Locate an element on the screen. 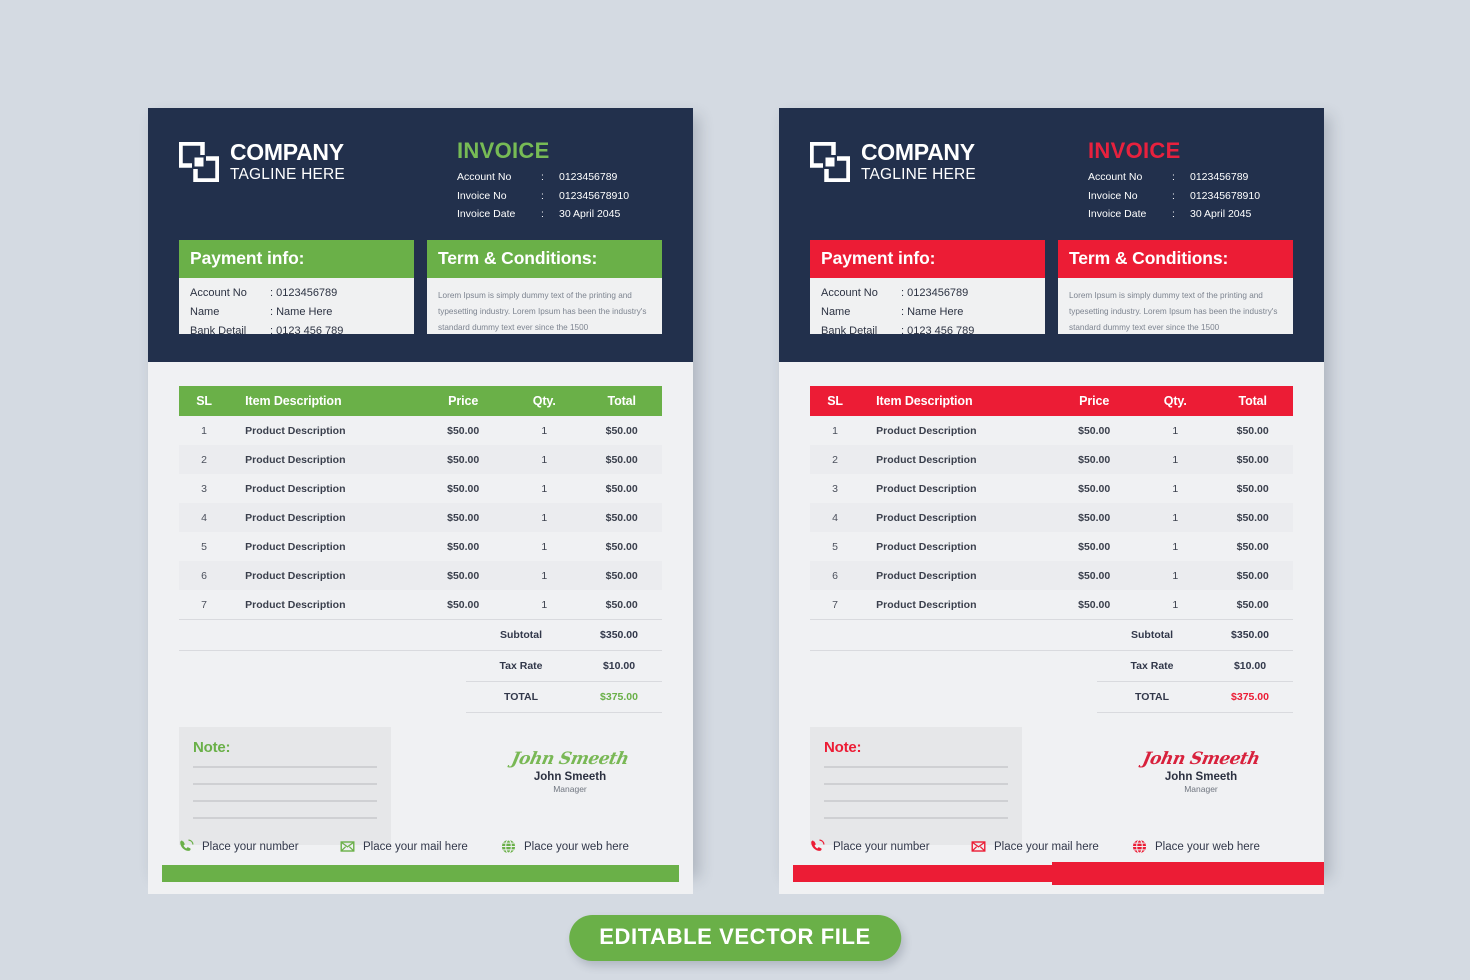  company-tagline: TAGLINE HERE is located at coordinates (918, 174).